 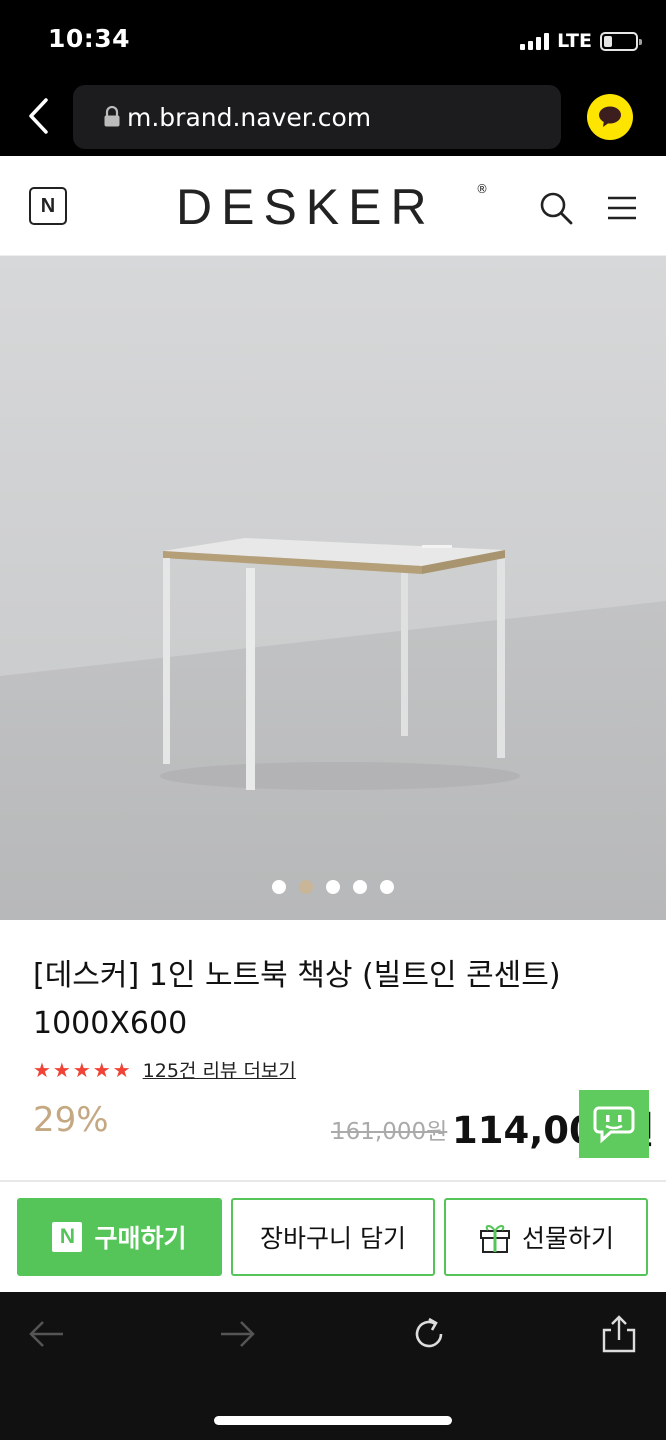 I want to click on back-icon, so click(x=40, y=116).